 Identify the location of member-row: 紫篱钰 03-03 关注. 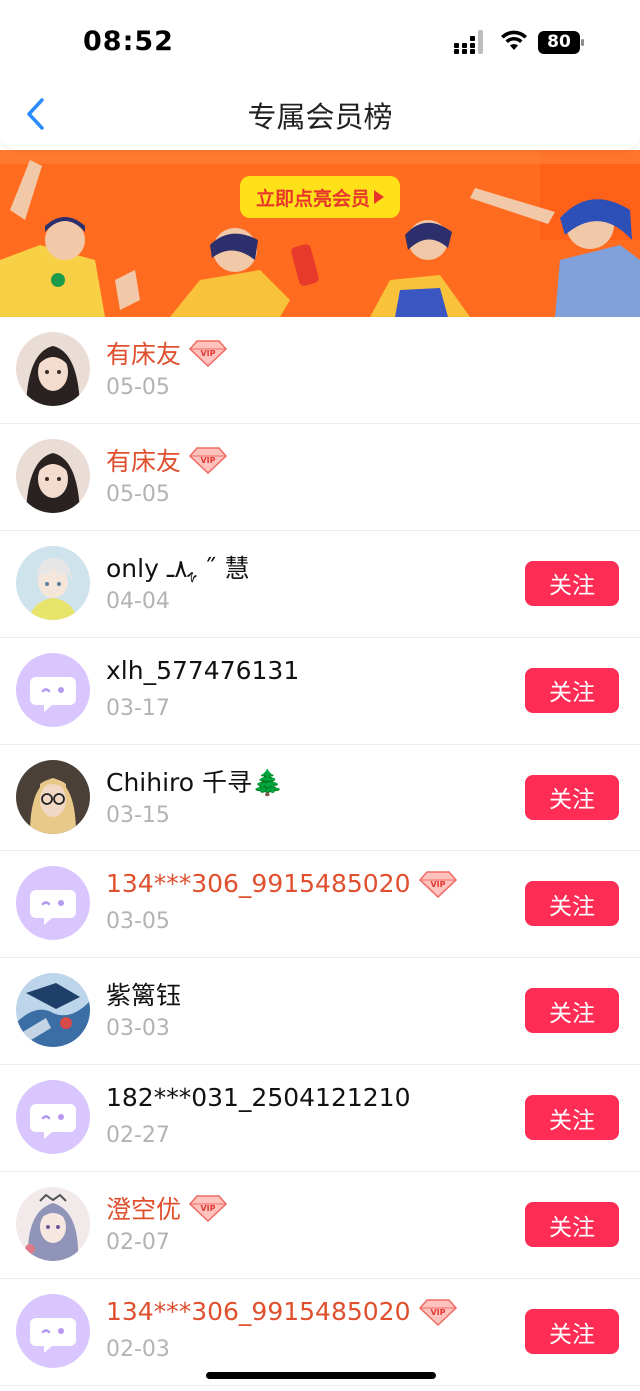
(320, 1012).